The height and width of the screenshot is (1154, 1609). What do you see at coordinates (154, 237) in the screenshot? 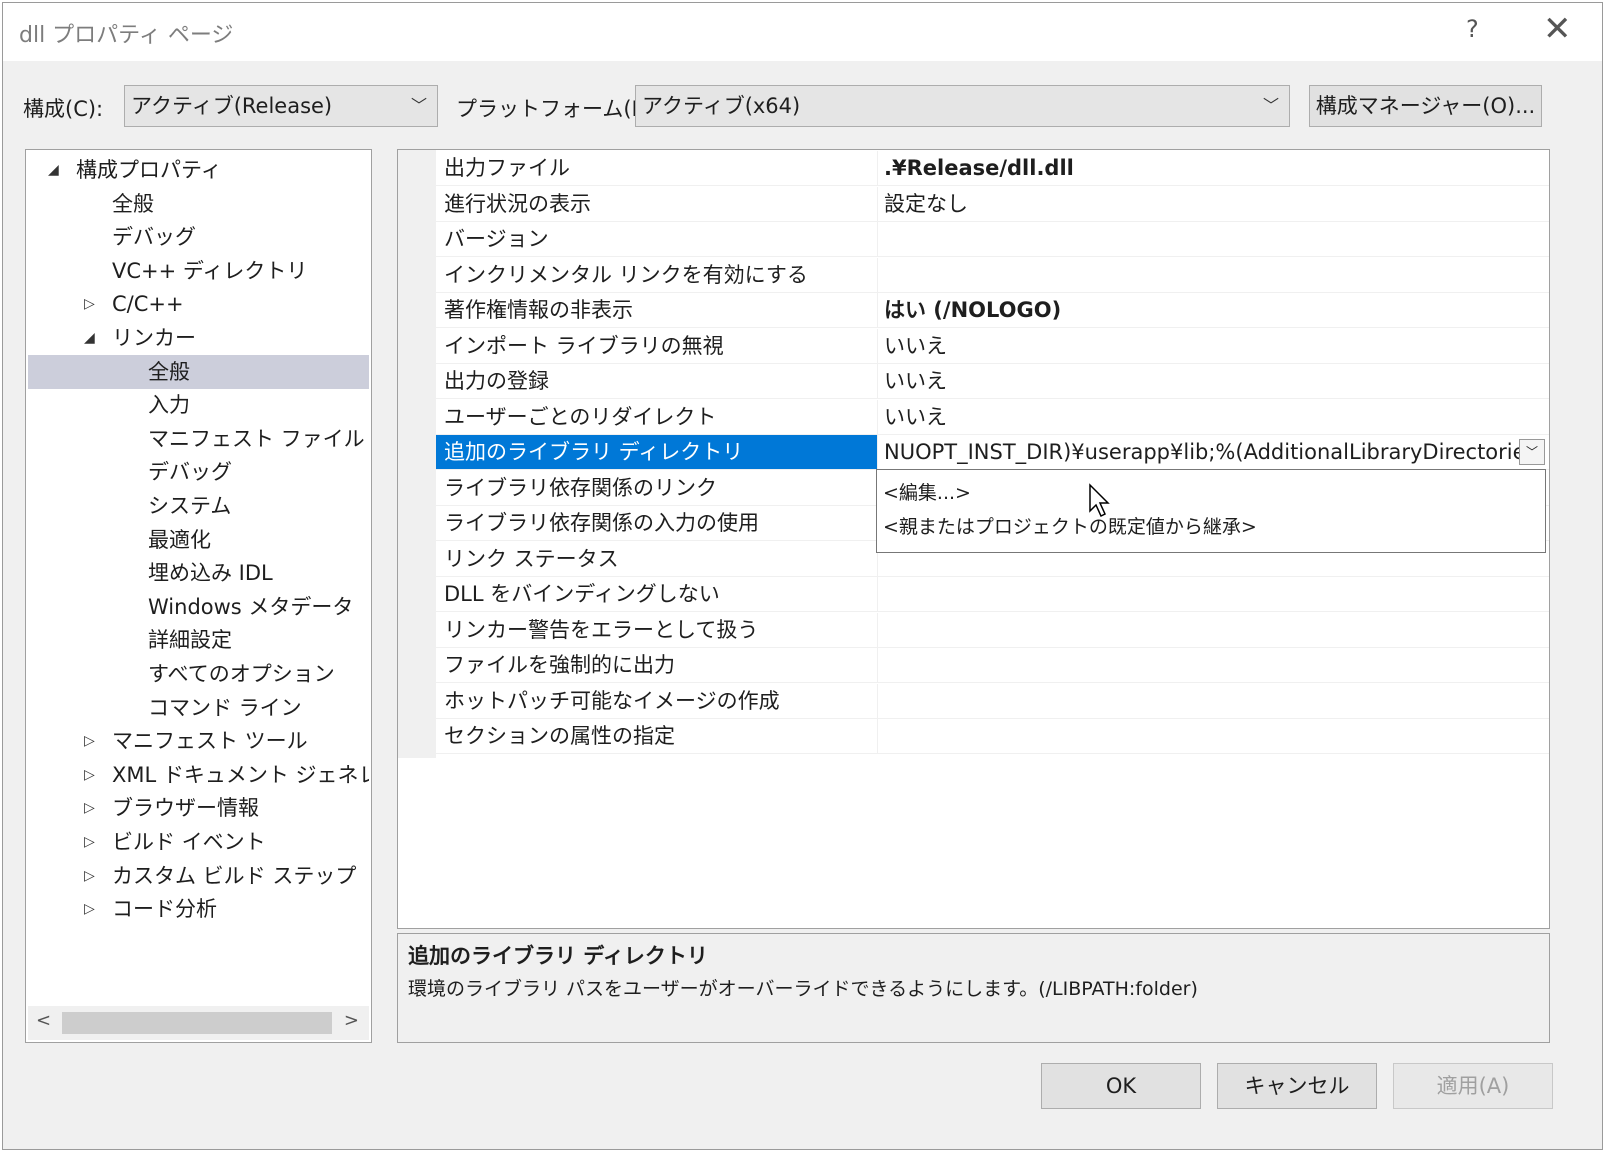
I see `tree-item-label: デバッグ` at bounding box center [154, 237].